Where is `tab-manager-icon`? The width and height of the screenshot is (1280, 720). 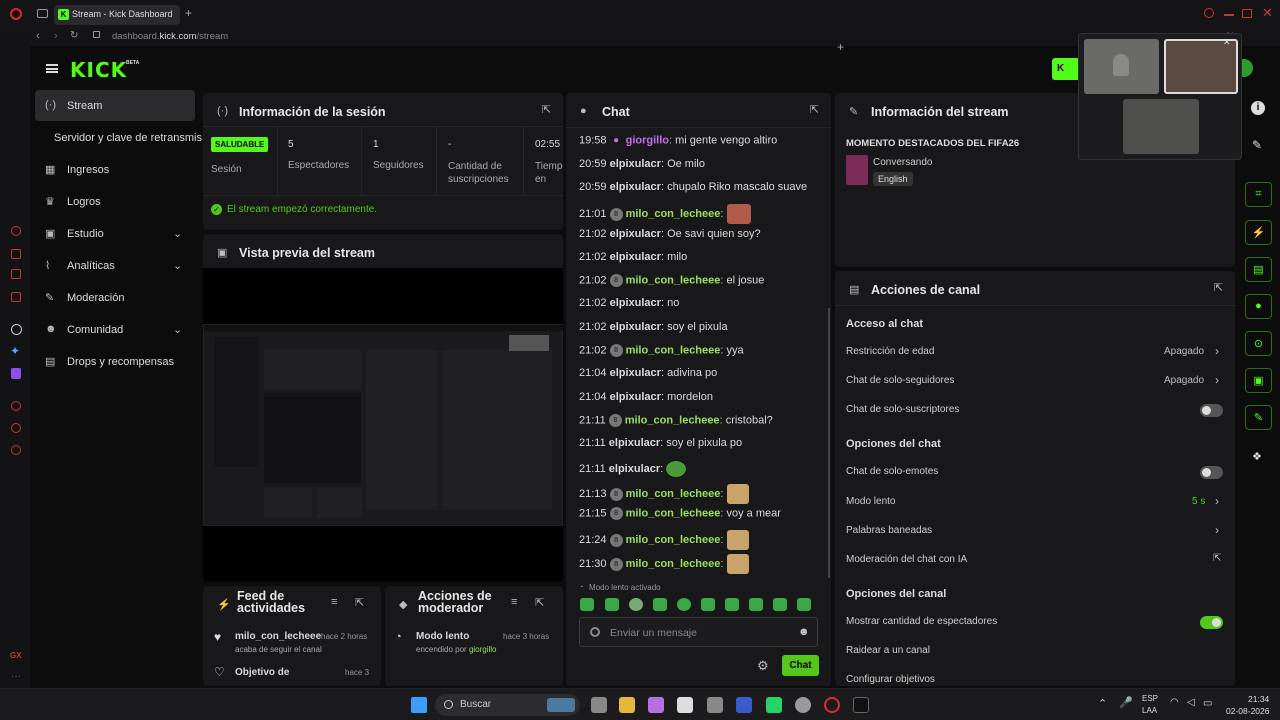 tab-manager-icon is located at coordinates (42, 13).